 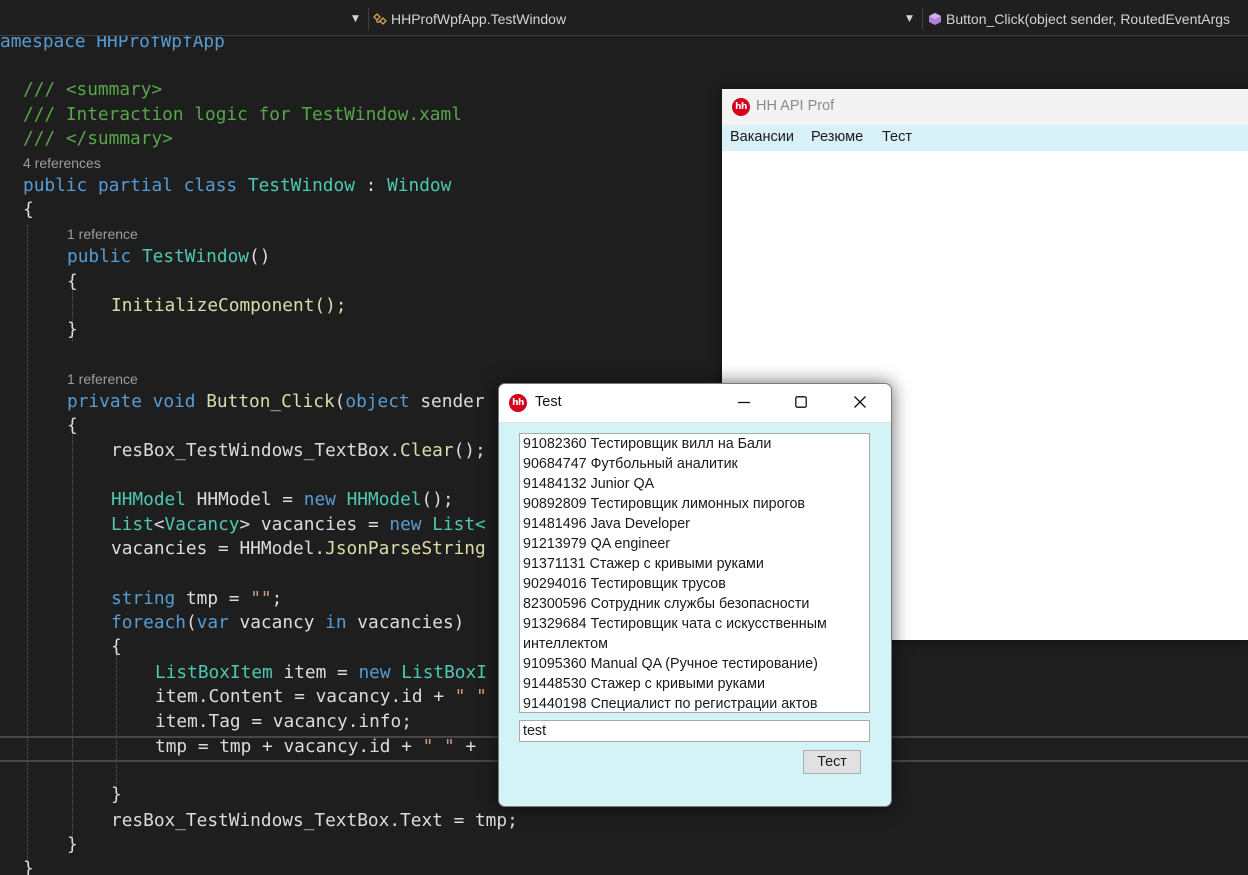 What do you see at coordinates (695, 403) in the screenshot?
I see `window-titlebar: hh Test` at bounding box center [695, 403].